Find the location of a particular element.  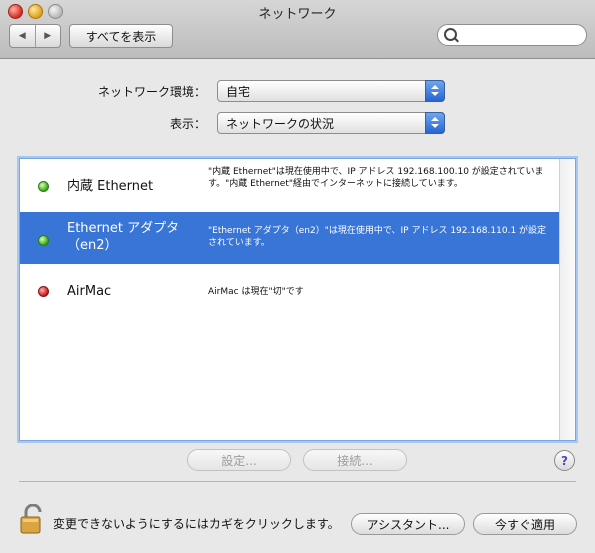

show-popup: ネットワークの状況 is located at coordinates (331, 123).